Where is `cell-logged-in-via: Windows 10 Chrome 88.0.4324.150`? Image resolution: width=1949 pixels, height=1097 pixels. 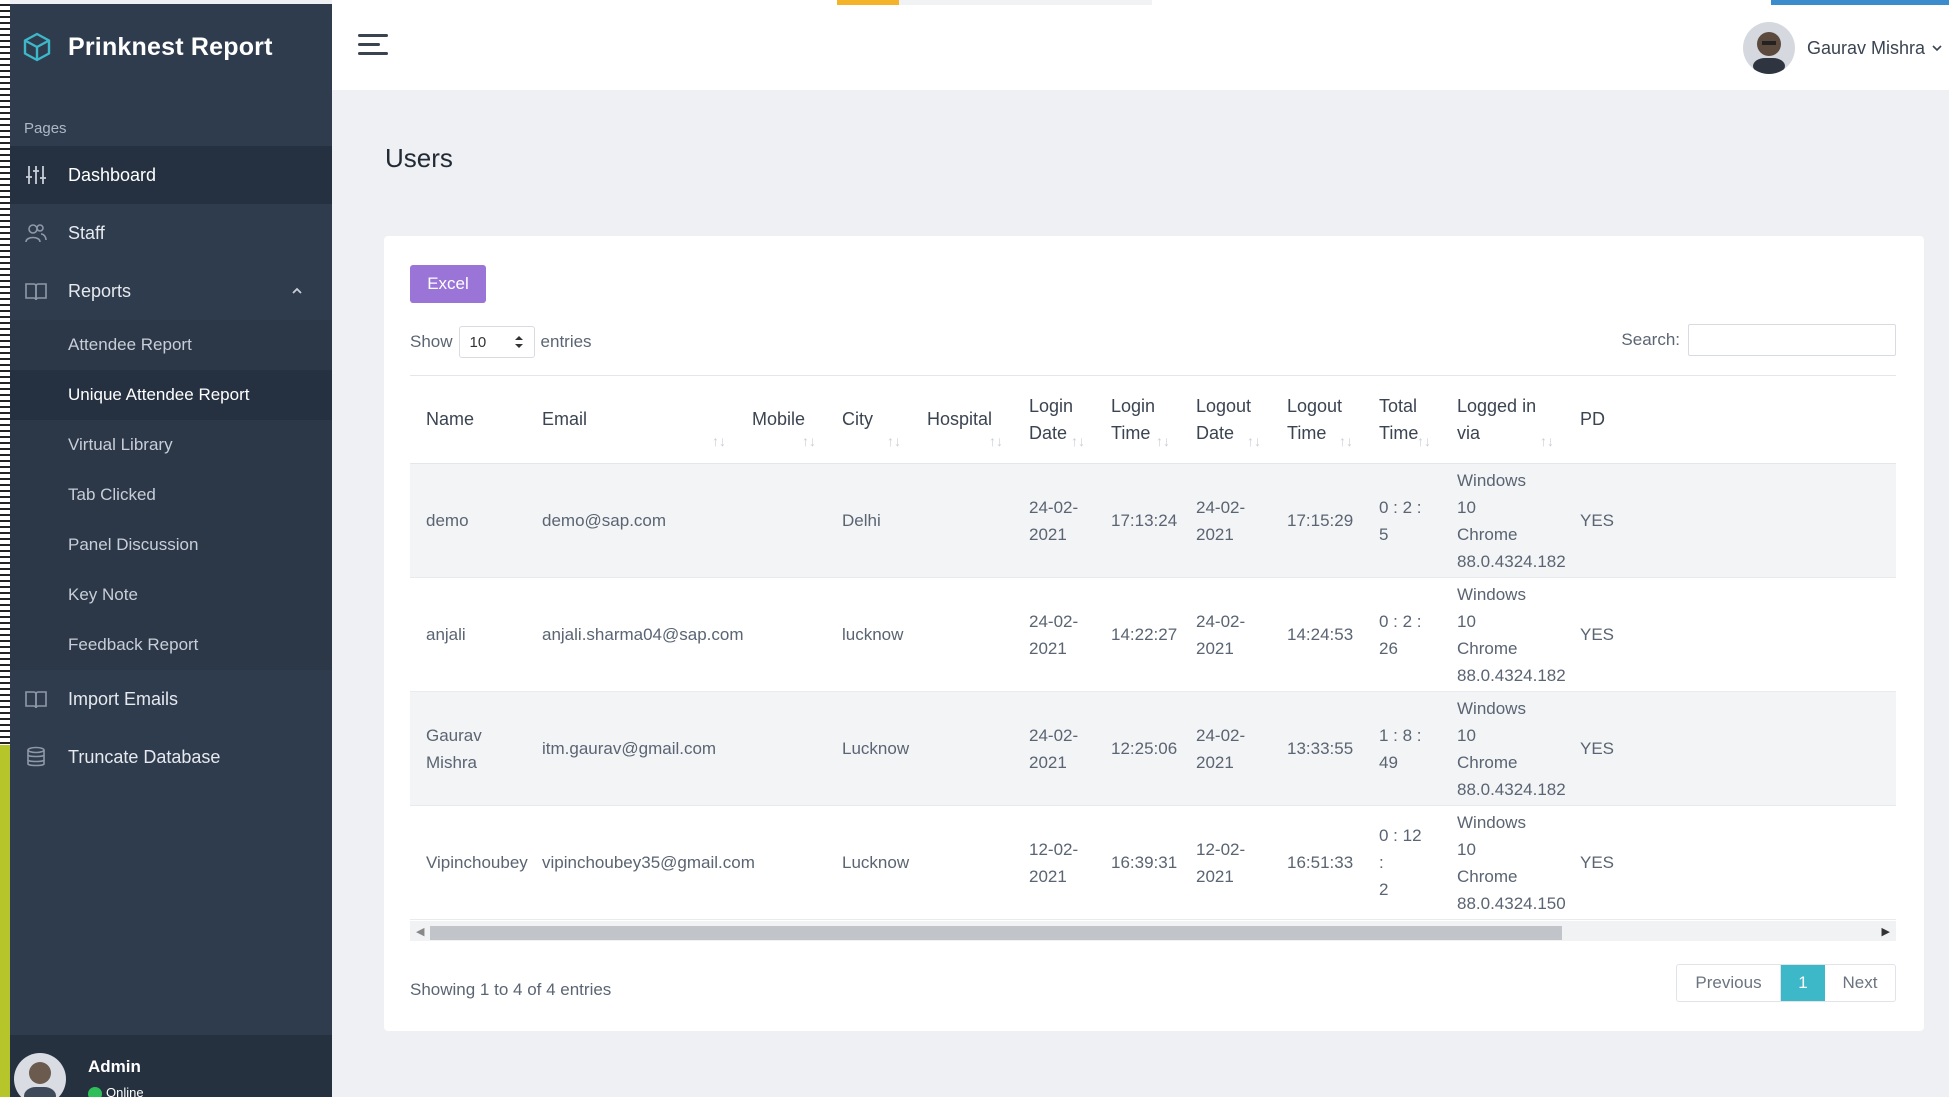
cell-logged-in-via: Windows 10 Chrome 88.0.4324.150 is located at coordinates (1503, 862).